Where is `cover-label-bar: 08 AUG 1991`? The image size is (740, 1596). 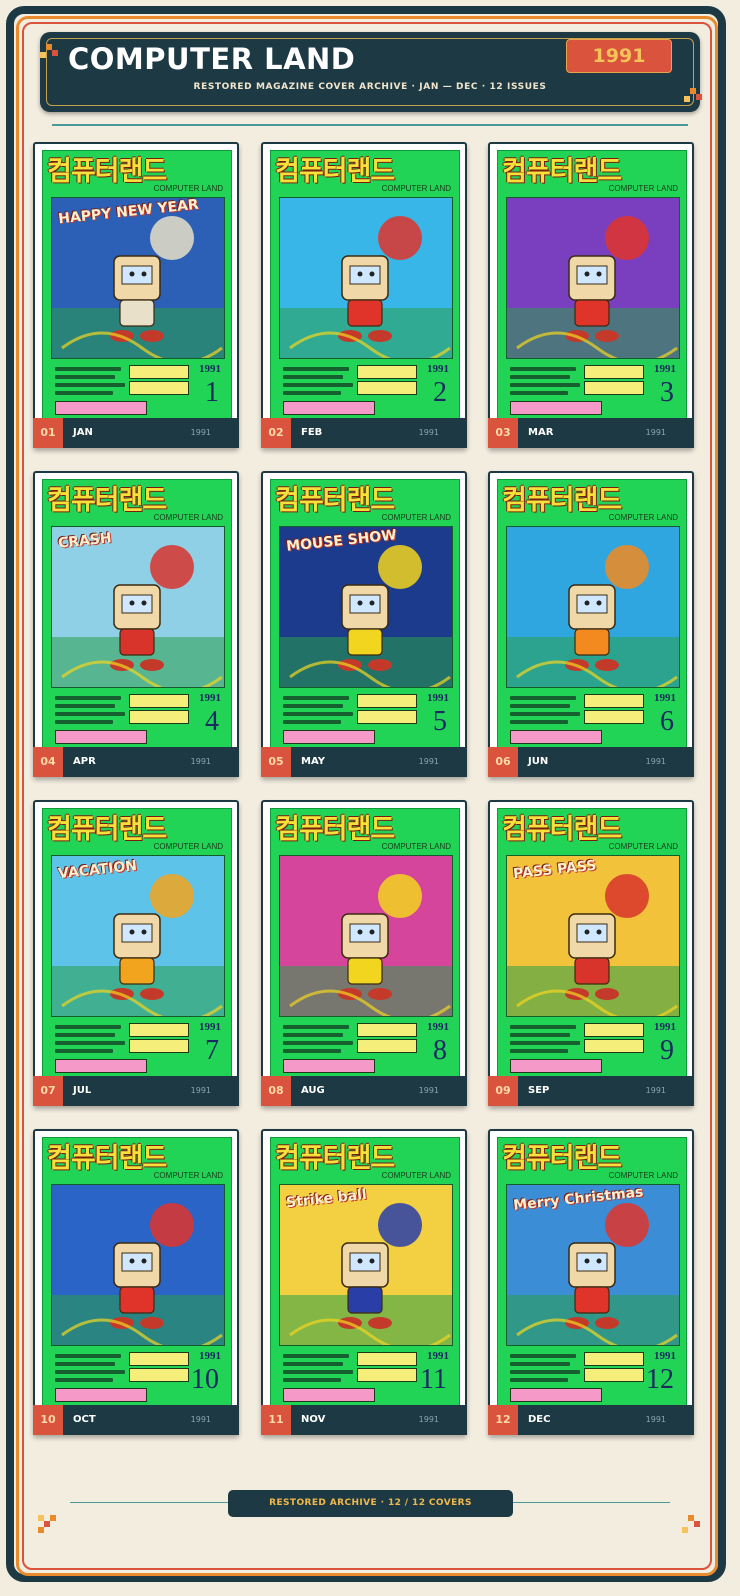
cover-label-bar: 08 AUG 1991 is located at coordinates (364, 1091).